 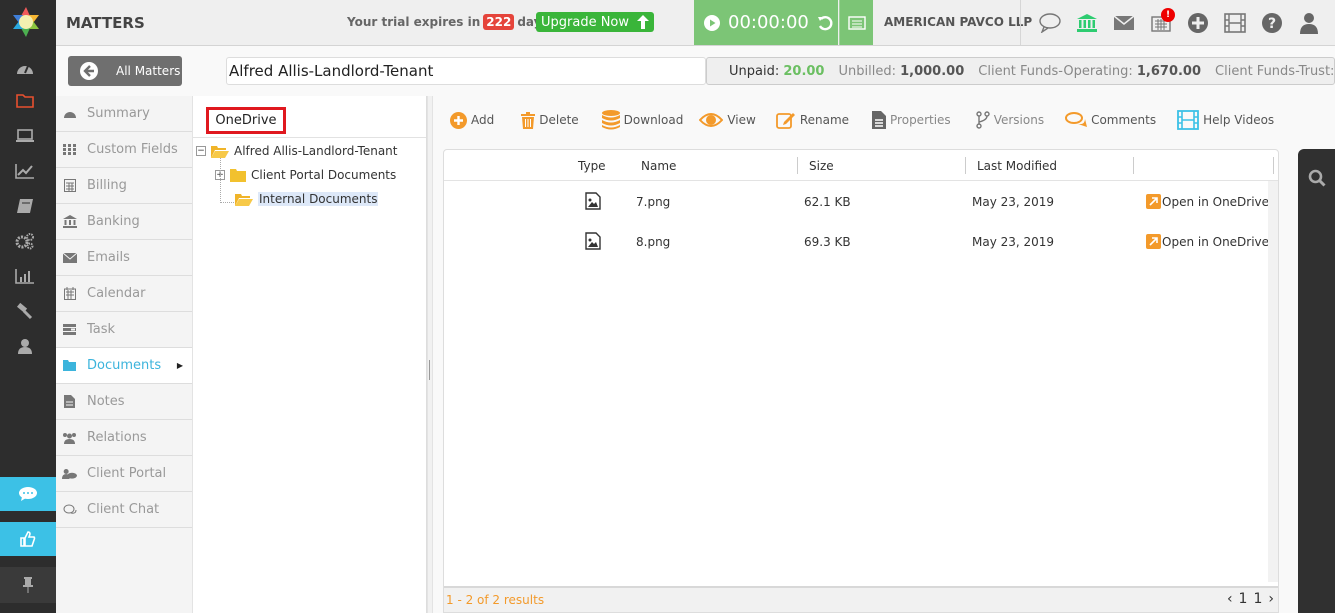 I want to click on film-icon, so click(x=1234, y=23).